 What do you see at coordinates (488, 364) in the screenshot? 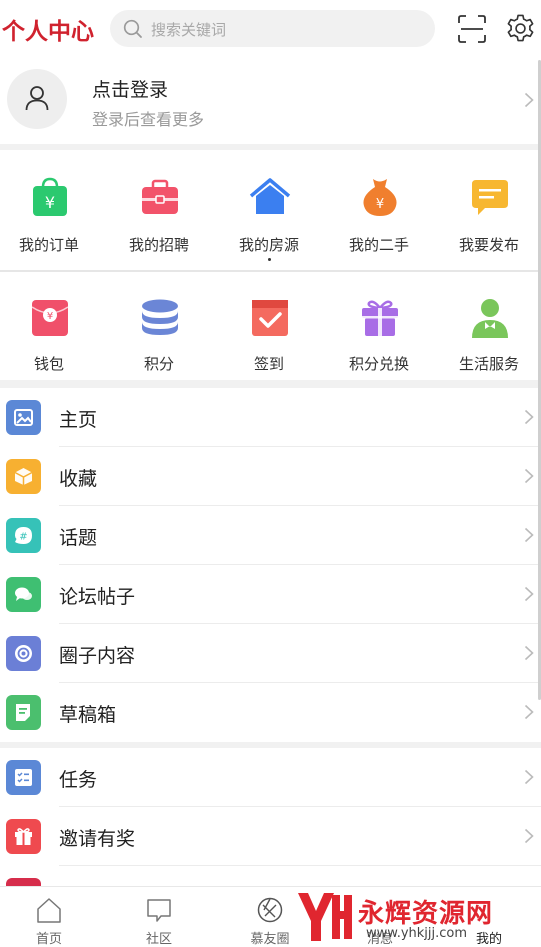
I see `grid-label: 生活服务` at bounding box center [488, 364].